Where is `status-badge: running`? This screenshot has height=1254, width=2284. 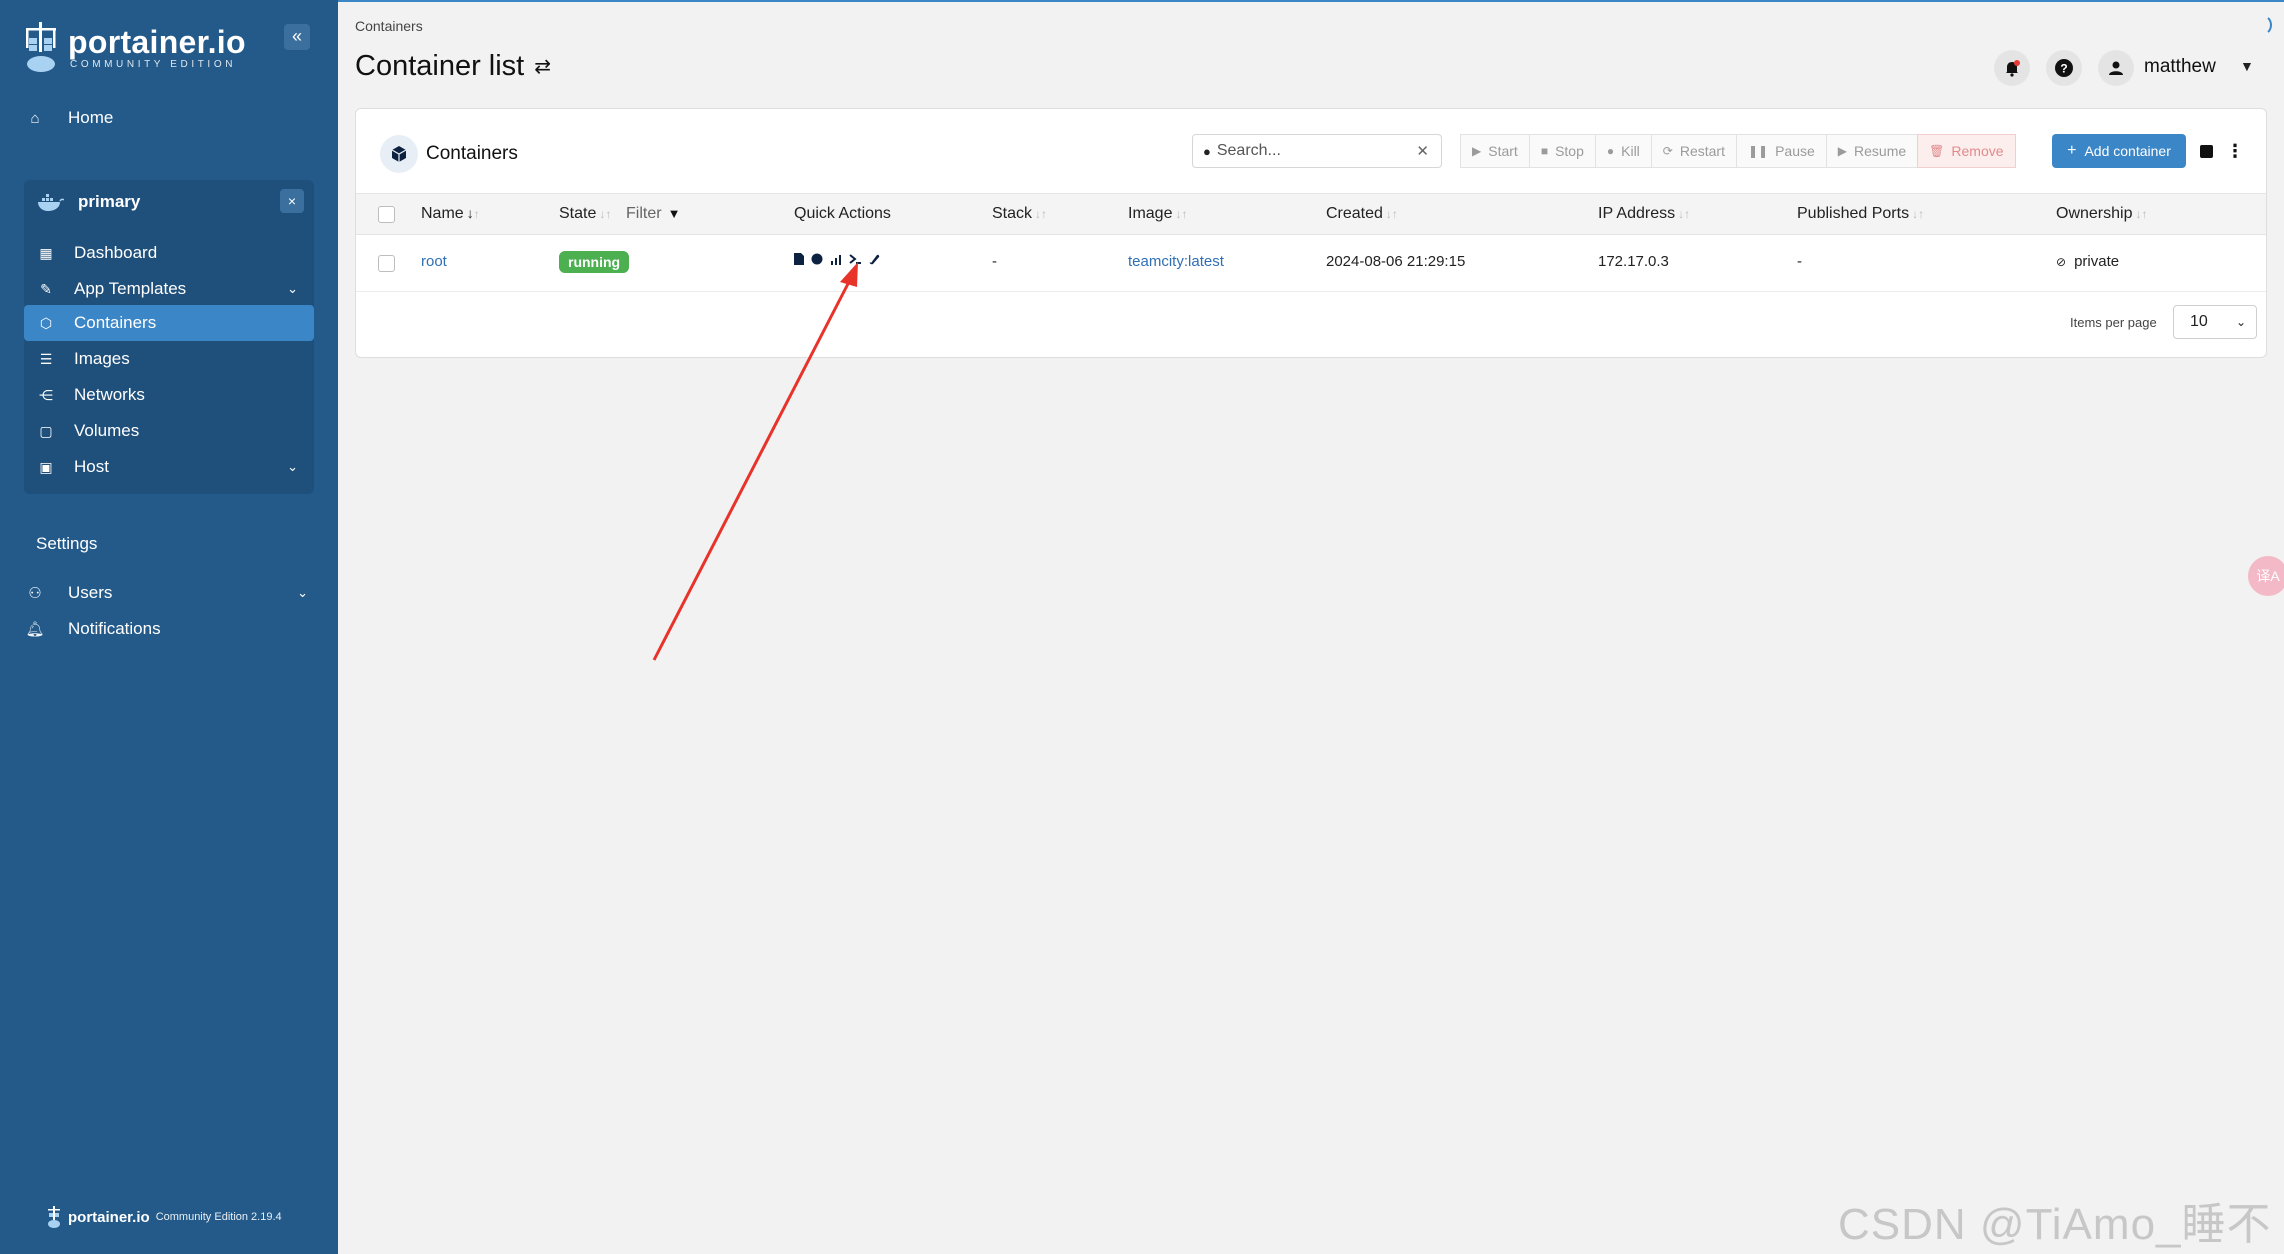
status-badge: running is located at coordinates (594, 262).